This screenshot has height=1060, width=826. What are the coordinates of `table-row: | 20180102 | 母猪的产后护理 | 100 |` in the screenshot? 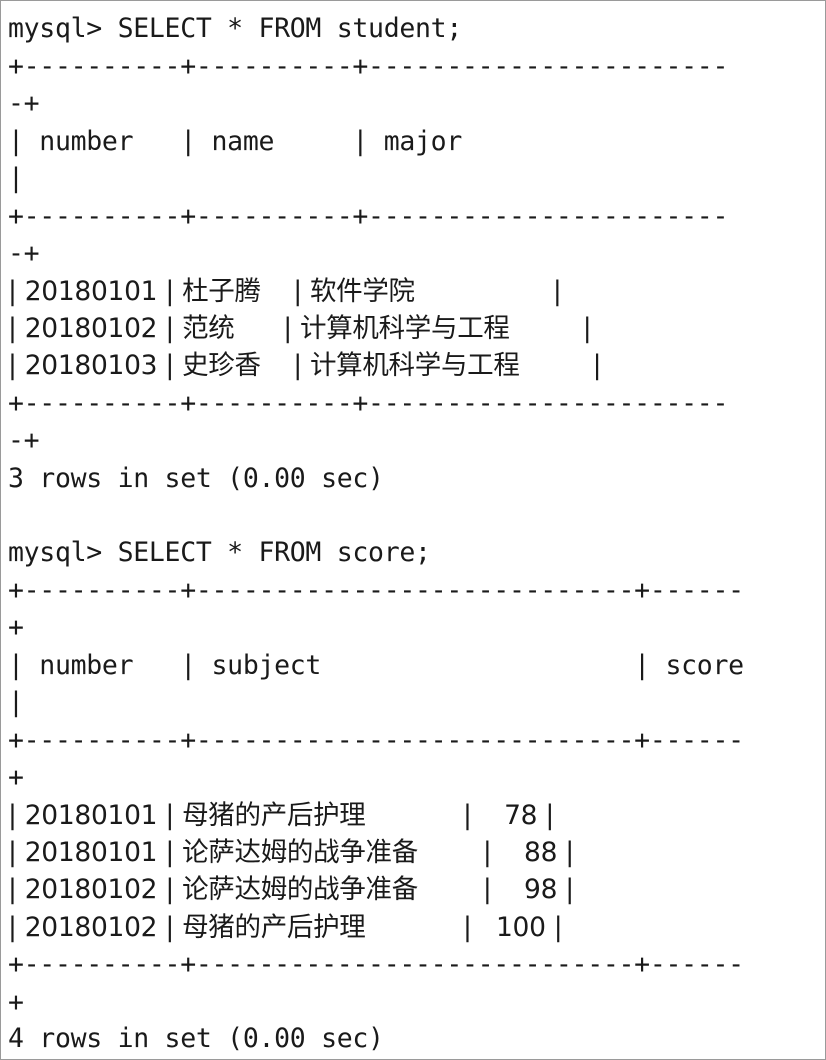 It's located at (285, 927).